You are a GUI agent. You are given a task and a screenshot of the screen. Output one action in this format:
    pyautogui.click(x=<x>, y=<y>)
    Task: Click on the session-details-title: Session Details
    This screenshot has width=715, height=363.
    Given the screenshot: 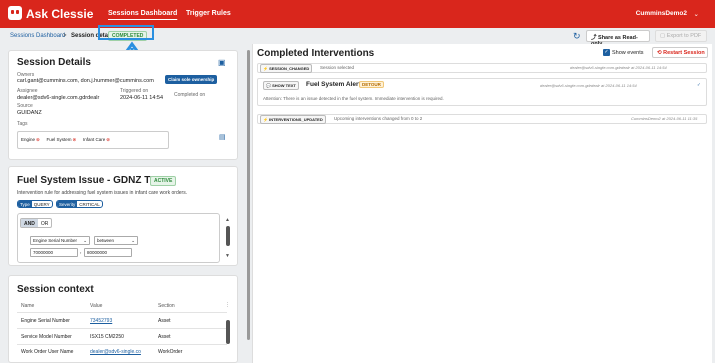 What is the action you would take?
    pyautogui.click(x=54, y=62)
    